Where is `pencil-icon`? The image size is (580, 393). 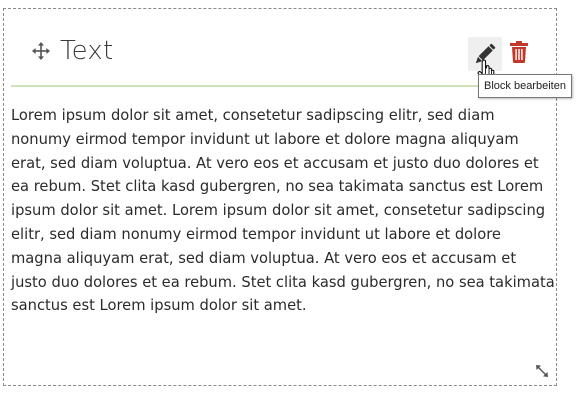 pencil-icon is located at coordinates (485, 53).